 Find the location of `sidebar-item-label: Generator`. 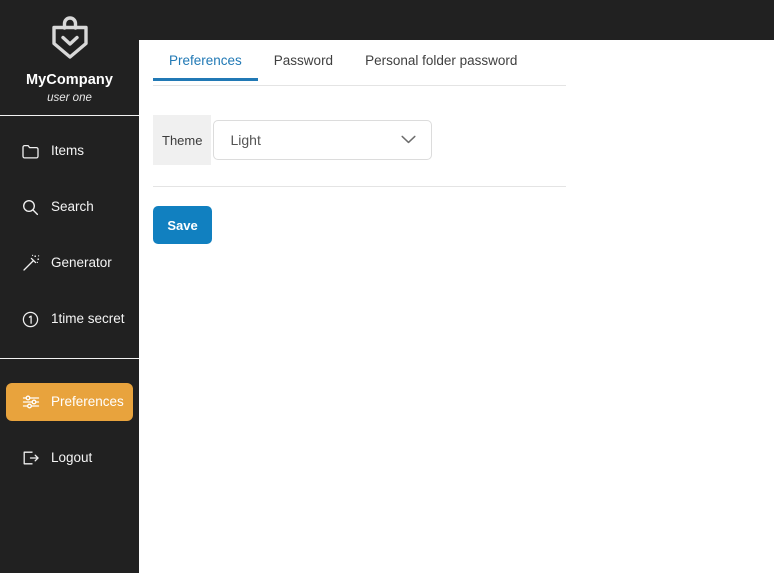

sidebar-item-label: Generator is located at coordinates (81, 263).